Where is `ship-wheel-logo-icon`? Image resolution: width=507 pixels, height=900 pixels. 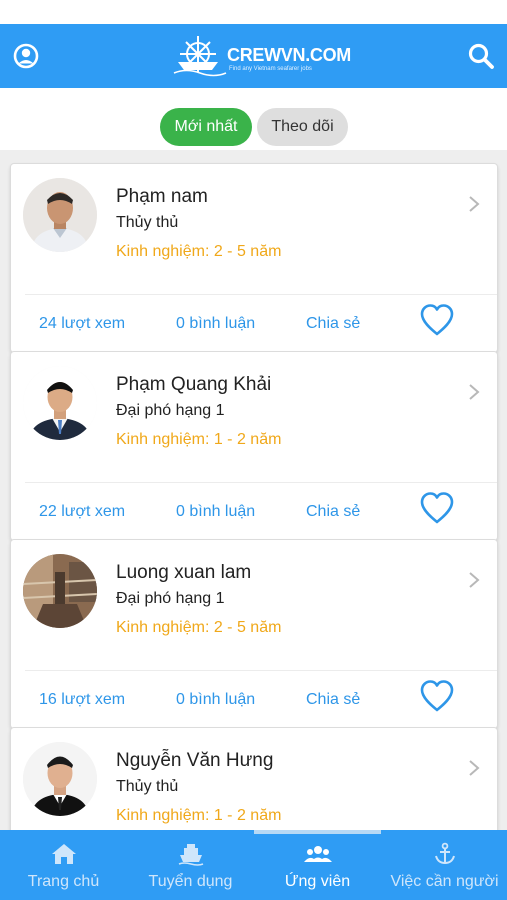 ship-wheel-logo-icon is located at coordinates (200, 56).